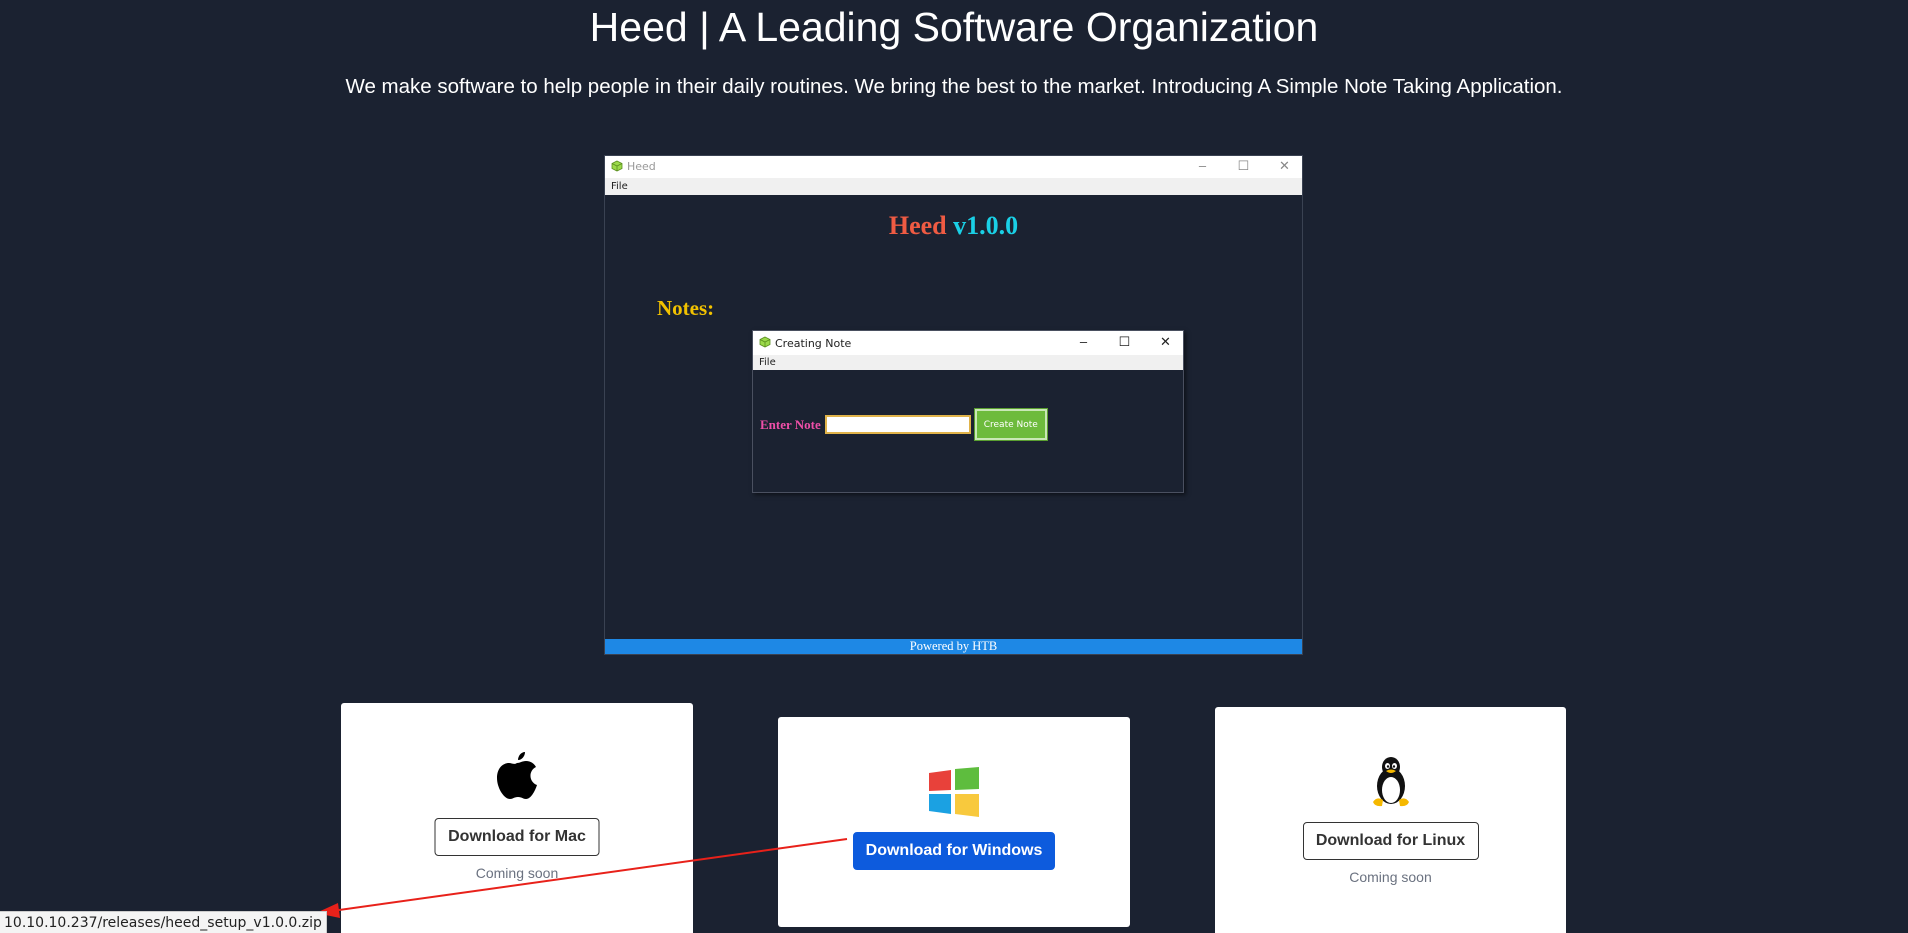  Describe the element at coordinates (517, 873) in the screenshot. I see `mac-coming-soon: Coming soon` at that location.